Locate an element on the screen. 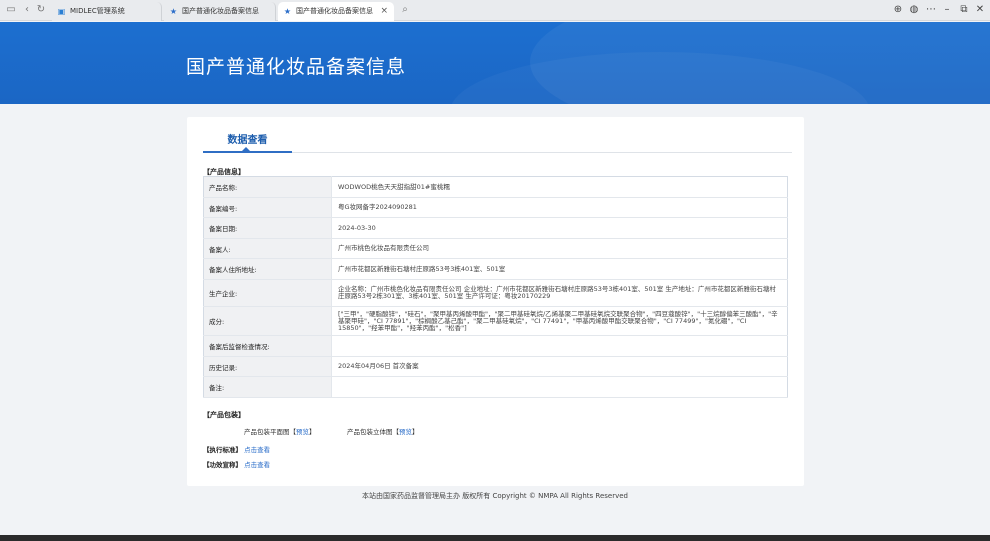 This screenshot has height=541, width=990. table-row: 备案人住所地址: 广州市花都区新雅街石塘村庄原路53号3栋401室、501室 is located at coordinates (495, 269).